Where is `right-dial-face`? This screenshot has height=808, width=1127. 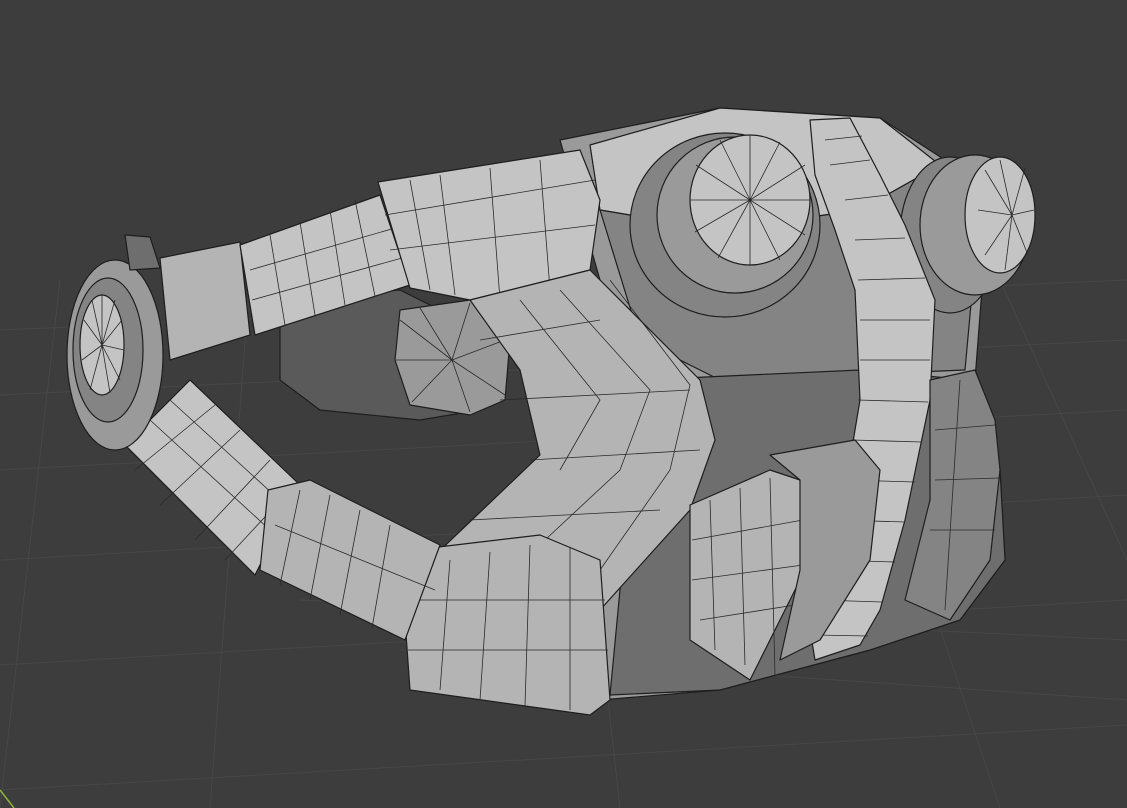 right-dial-face is located at coordinates (1000, 215).